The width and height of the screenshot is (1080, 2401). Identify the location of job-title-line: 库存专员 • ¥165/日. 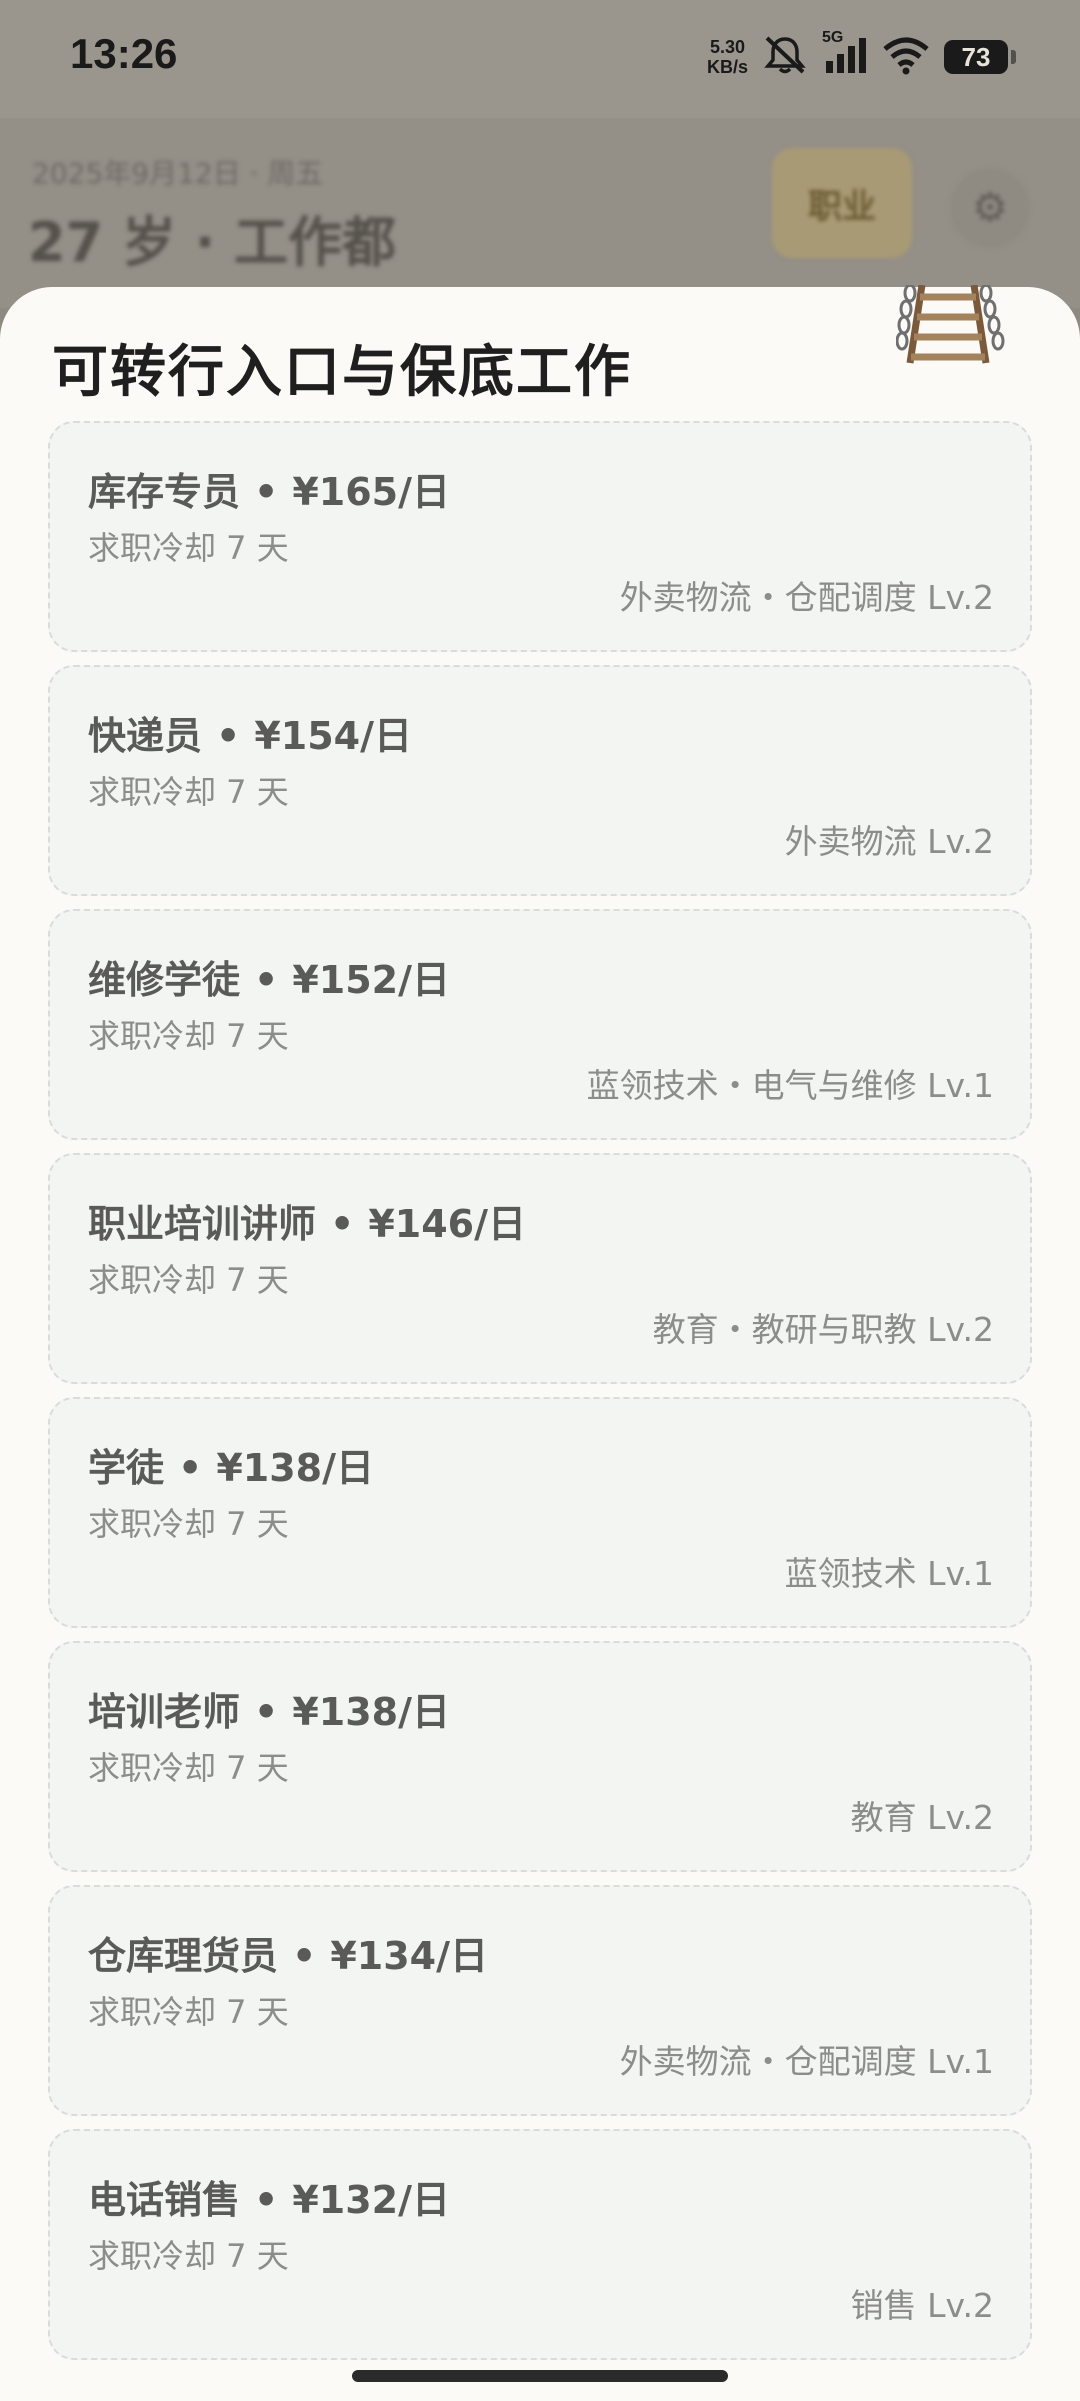
(269, 488).